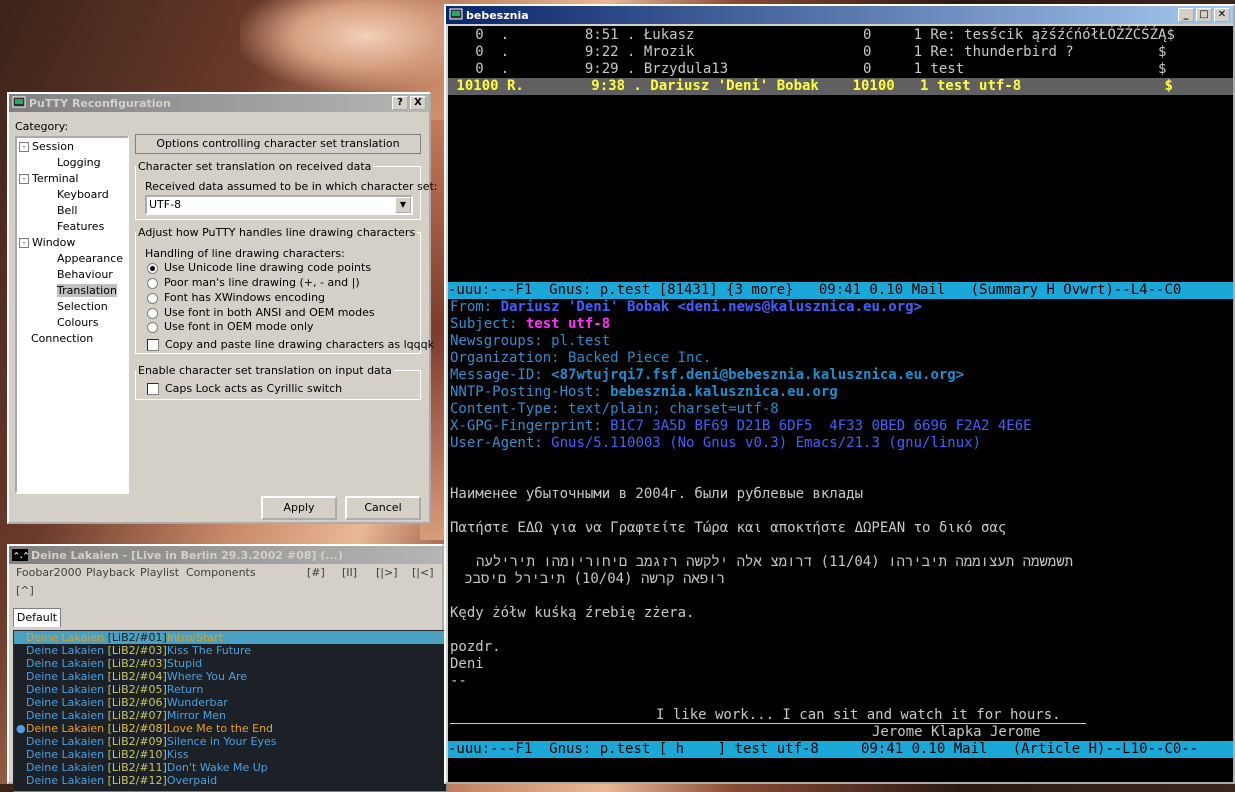  What do you see at coordinates (1204, 15) in the screenshot?
I see `maximize-button: □` at bounding box center [1204, 15].